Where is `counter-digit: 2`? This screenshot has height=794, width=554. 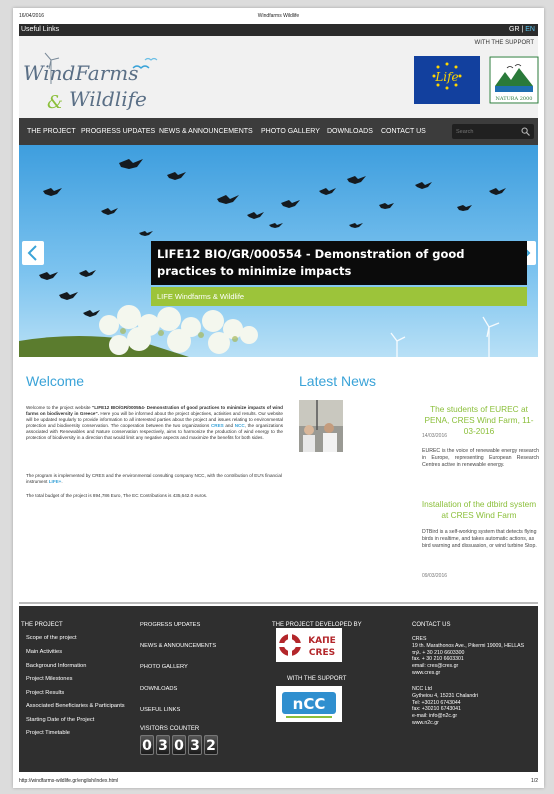 counter-digit: 2 is located at coordinates (211, 745).